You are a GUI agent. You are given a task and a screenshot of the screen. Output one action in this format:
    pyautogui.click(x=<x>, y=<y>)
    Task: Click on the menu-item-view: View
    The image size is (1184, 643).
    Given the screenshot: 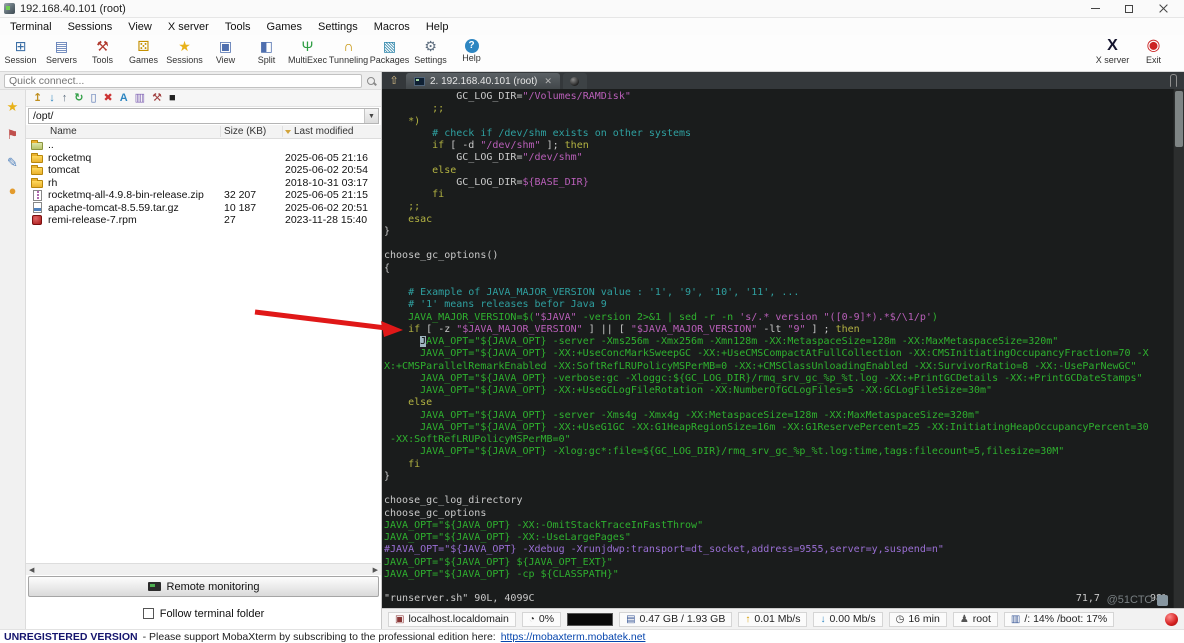 What is the action you would take?
    pyautogui.click(x=140, y=26)
    